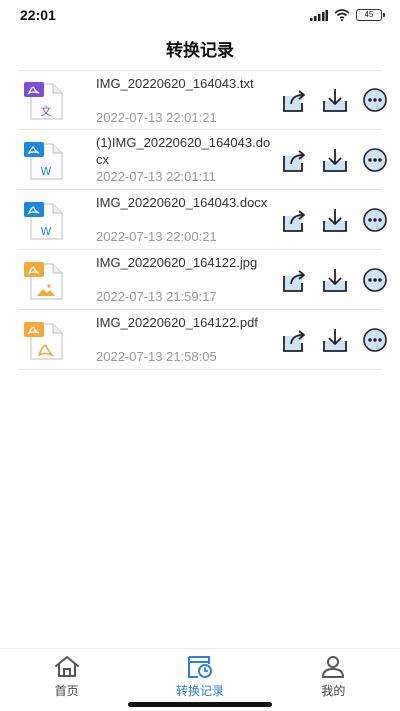 This screenshot has height=711, width=400. What do you see at coordinates (156, 117) in the screenshot?
I see `file-date: 2022-07-13 22:01:21` at bounding box center [156, 117].